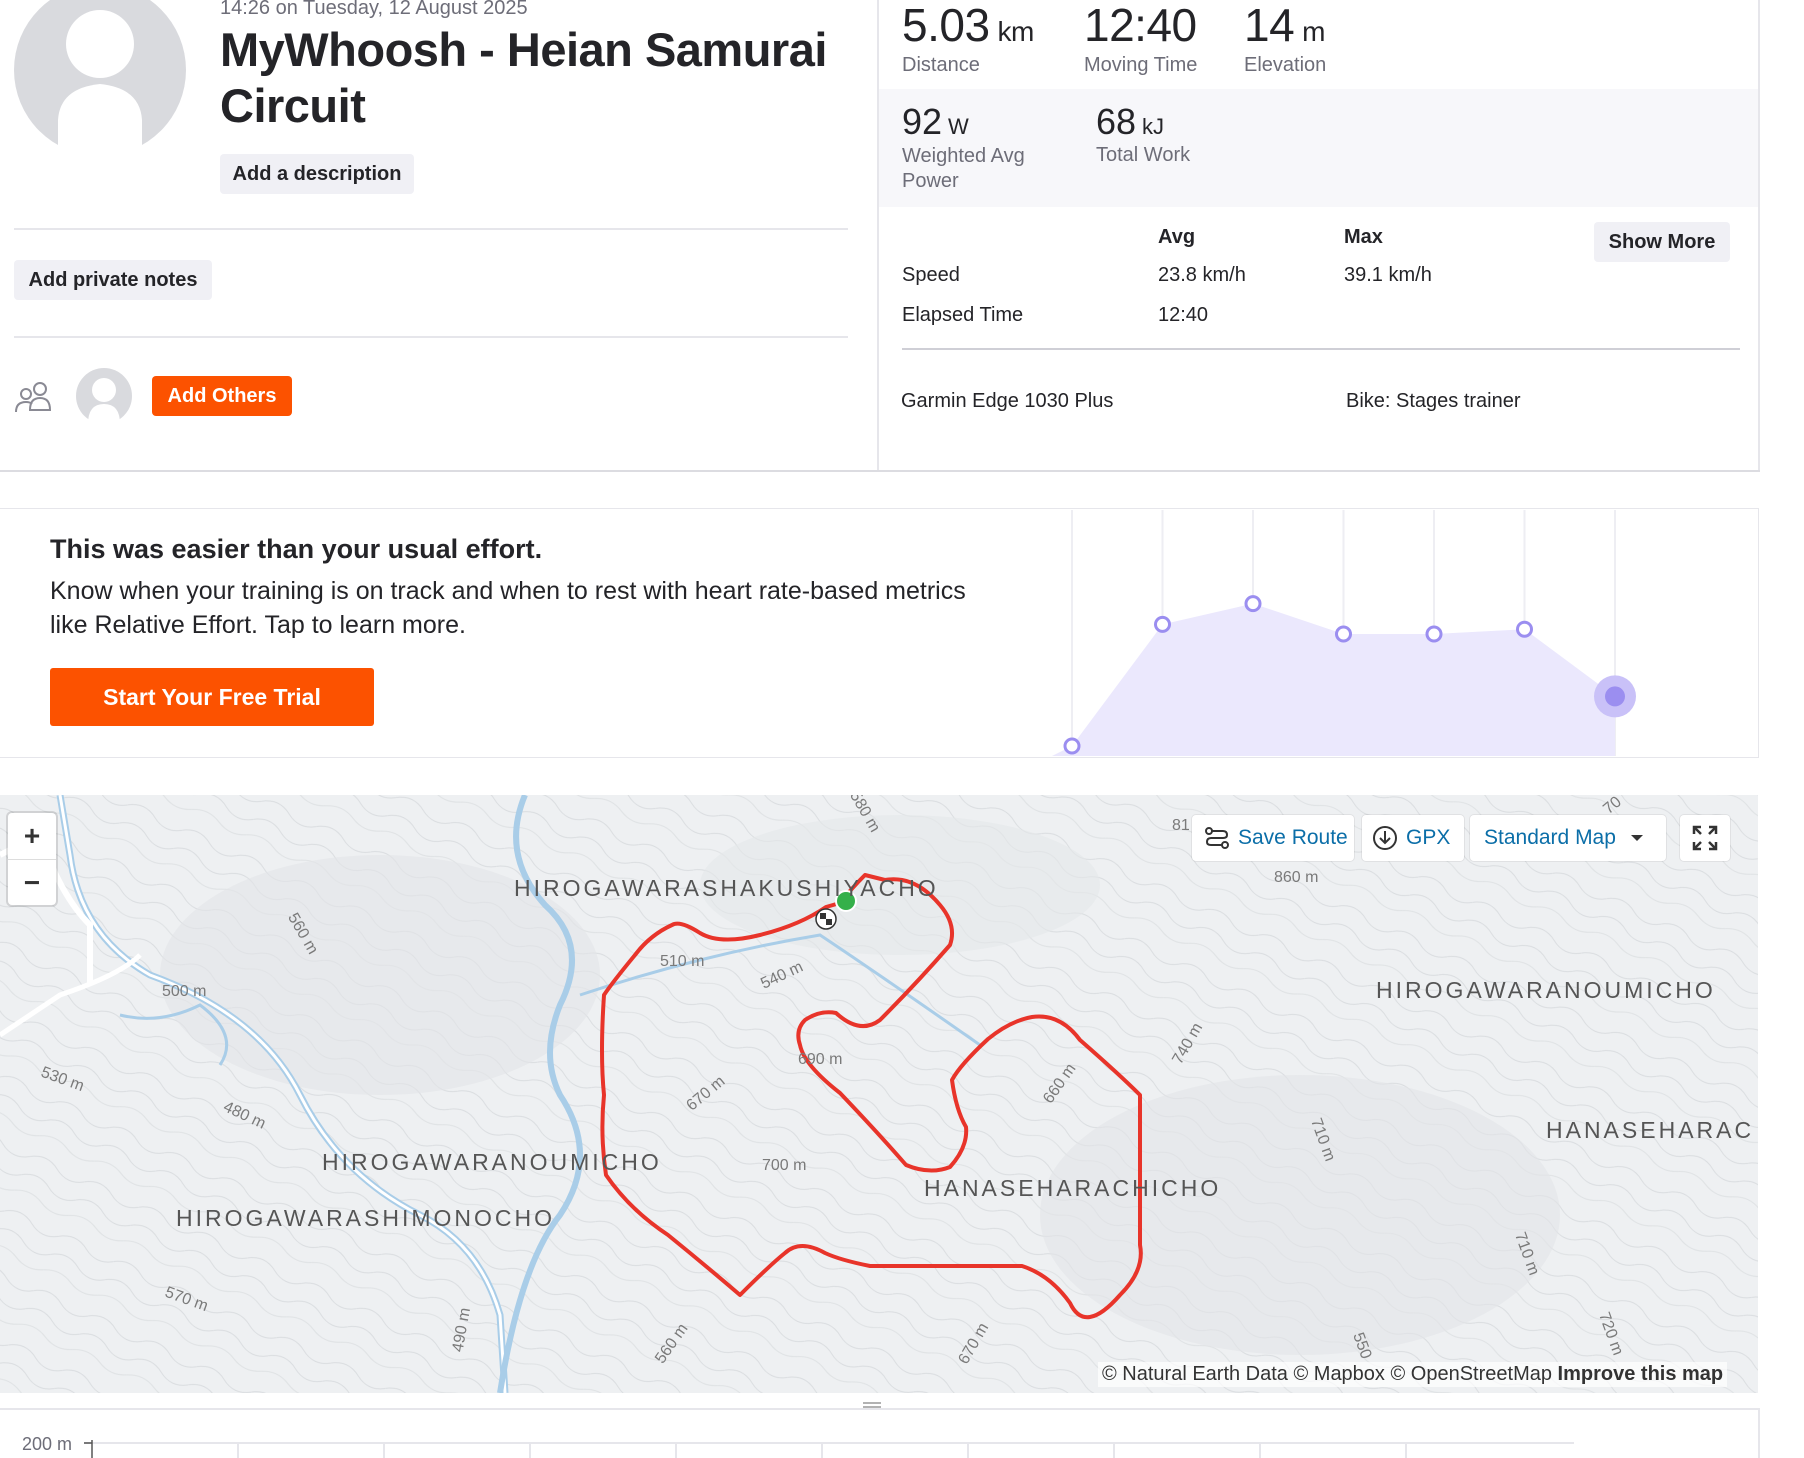 The width and height of the screenshot is (1804, 1458). I want to click on fullscreen-button, so click(1705, 838).